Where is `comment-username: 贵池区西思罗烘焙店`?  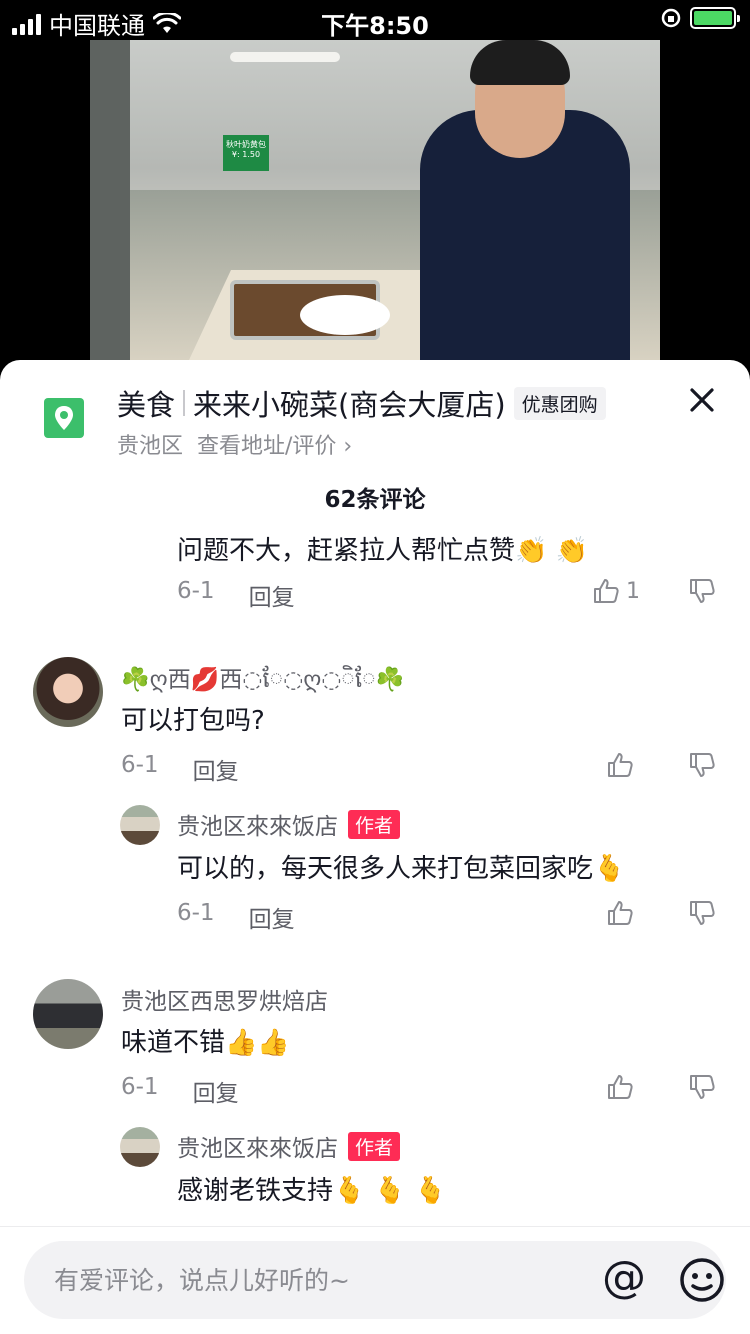
comment-username: 贵池区西思罗烘焙店 is located at coordinates (224, 999).